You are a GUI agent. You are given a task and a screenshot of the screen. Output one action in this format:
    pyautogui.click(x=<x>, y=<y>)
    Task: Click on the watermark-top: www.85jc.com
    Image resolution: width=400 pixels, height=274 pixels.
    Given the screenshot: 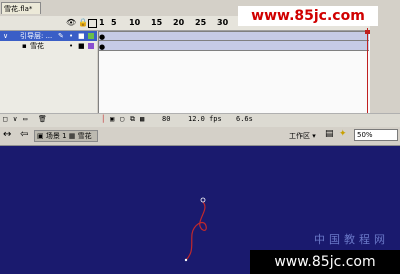 What is the action you would take?
    pyautogui.click(x=308, y=16)
    